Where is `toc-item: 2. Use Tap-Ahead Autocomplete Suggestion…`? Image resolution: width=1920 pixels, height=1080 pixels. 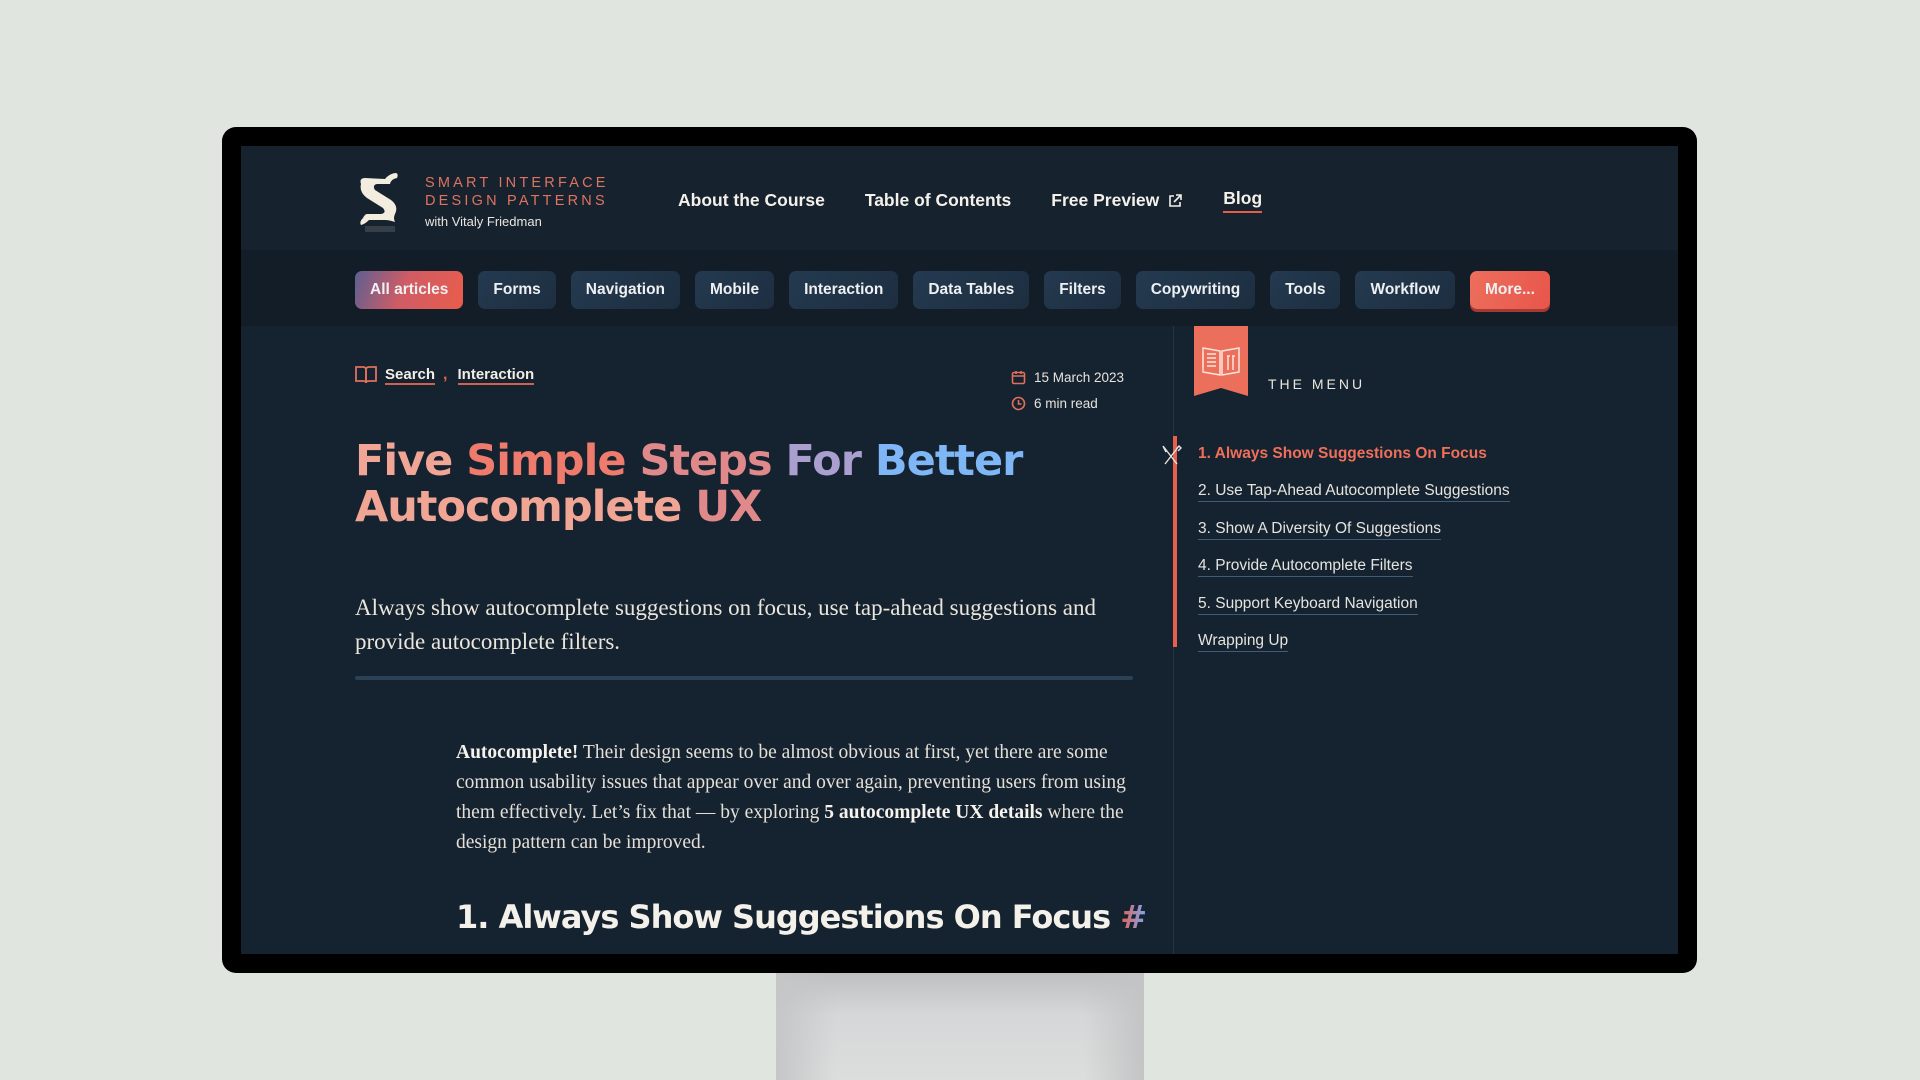
toc-item: 2. Use Tap-Ahead Autocomplete Suggestion… is located at coordinates (1354, 493).